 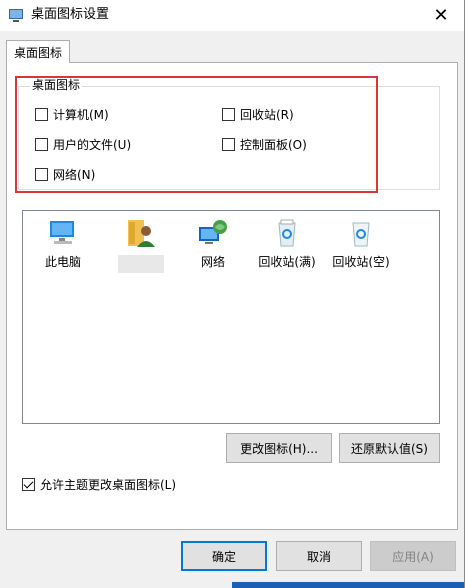 I want to click on button-label: 取消, so click(x=318, y=556).